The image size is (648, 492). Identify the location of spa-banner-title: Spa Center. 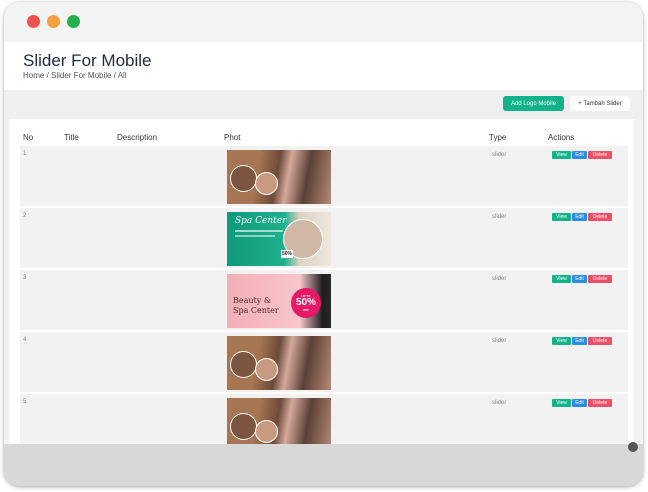
(261, 221).